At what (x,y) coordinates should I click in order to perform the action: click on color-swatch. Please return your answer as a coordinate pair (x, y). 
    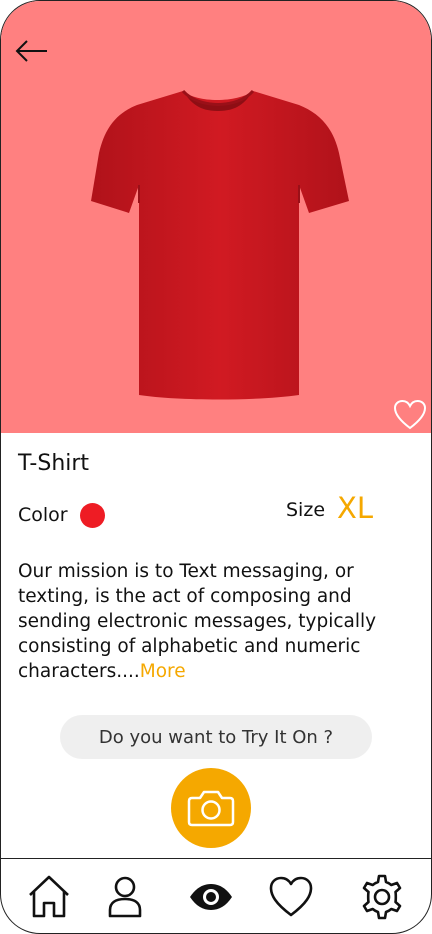
    Looking at the image, I should click on (92, 515).